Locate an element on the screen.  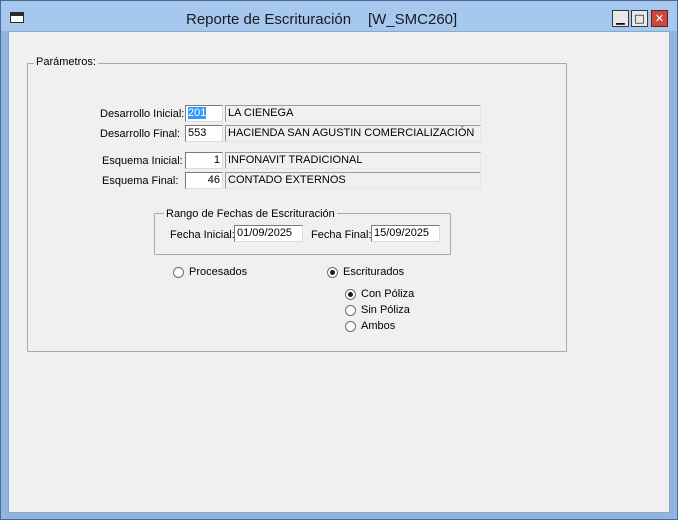
esquema-final-label: Esquema Final: is located at coordinates (140, 181).